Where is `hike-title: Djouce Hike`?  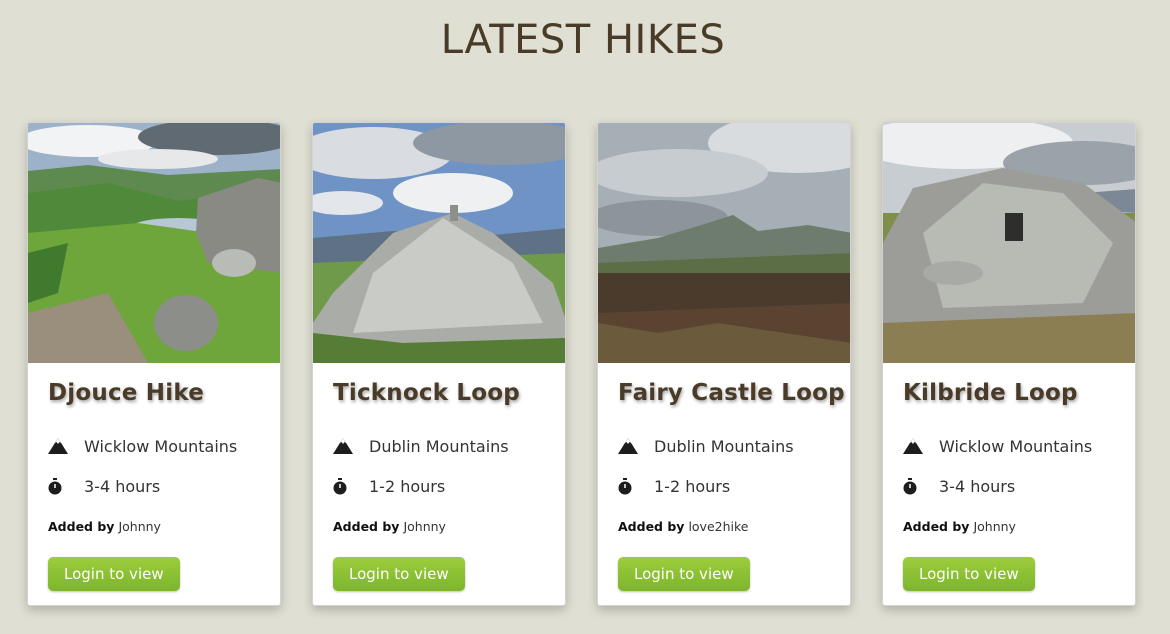
hike-title: Djouce Hike is located at coordinates (126, 393).